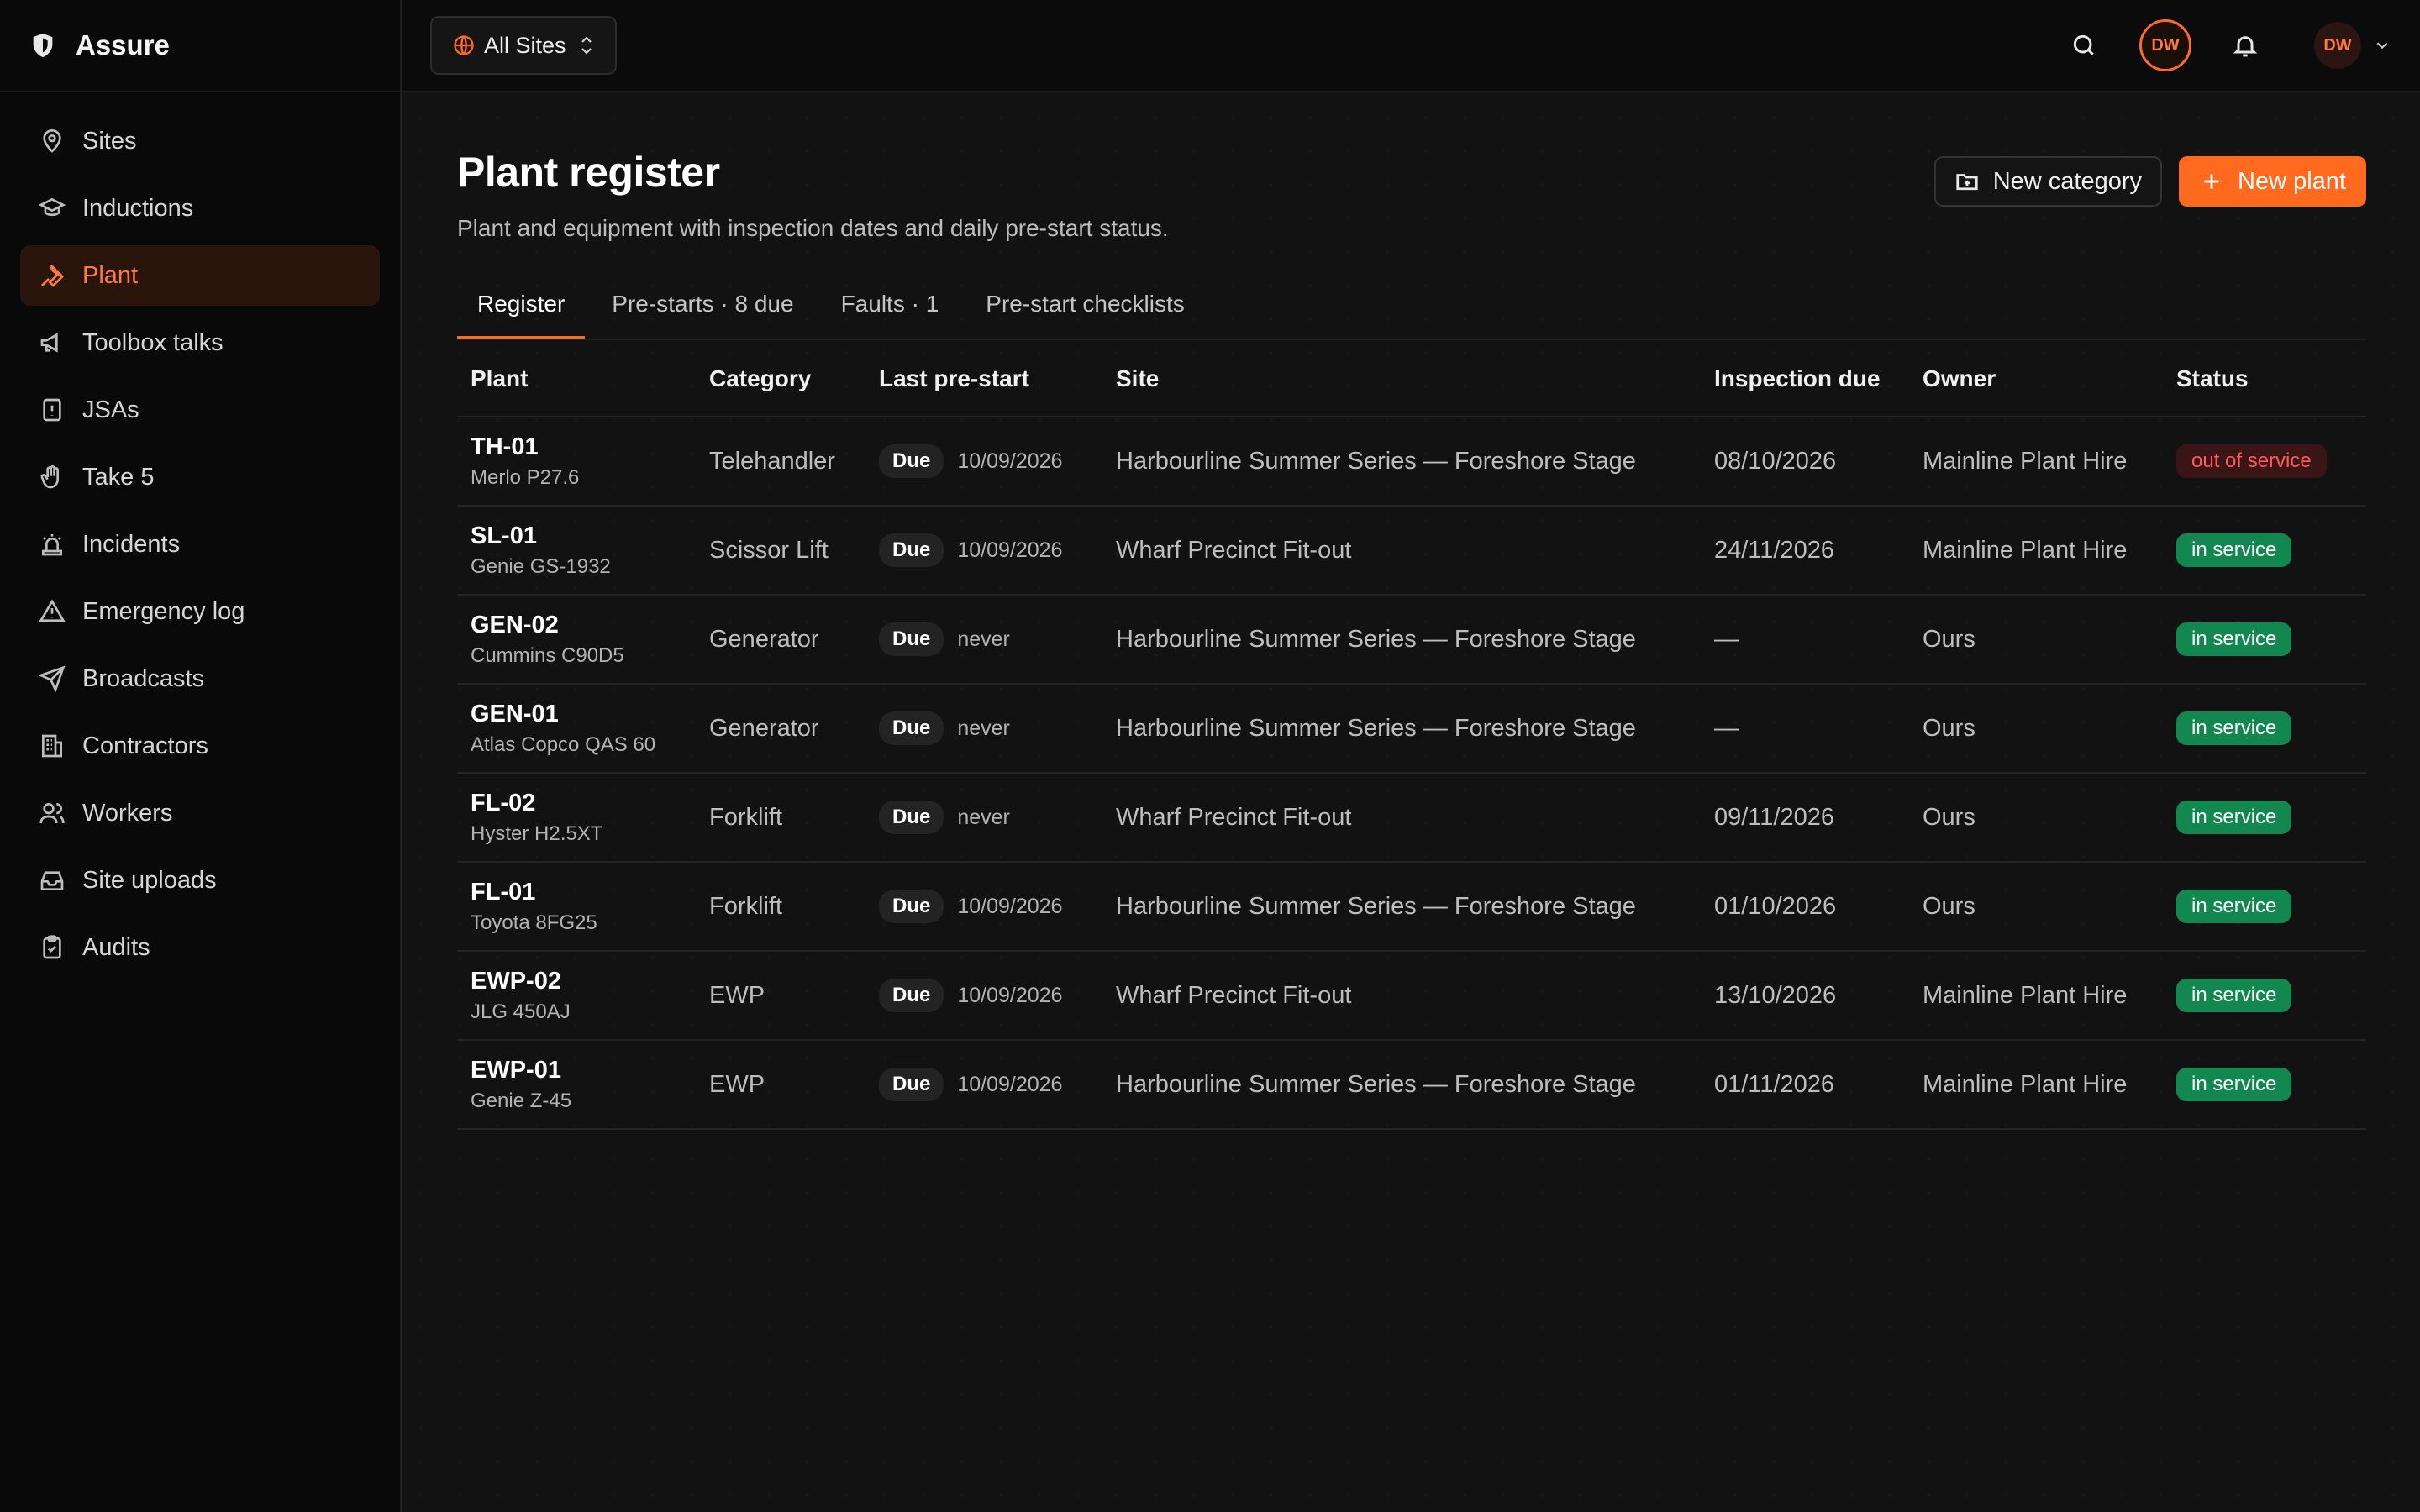  I want to click on search-button, so click(2084, 45).